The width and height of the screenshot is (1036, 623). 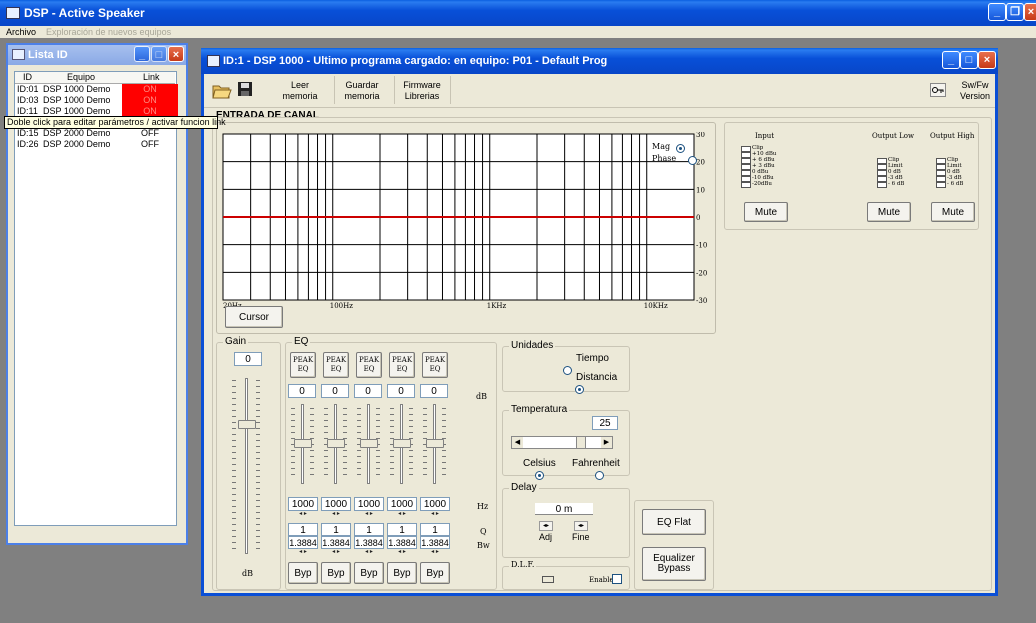 I want to click on col-link: Link, so click(x=151, y=77).